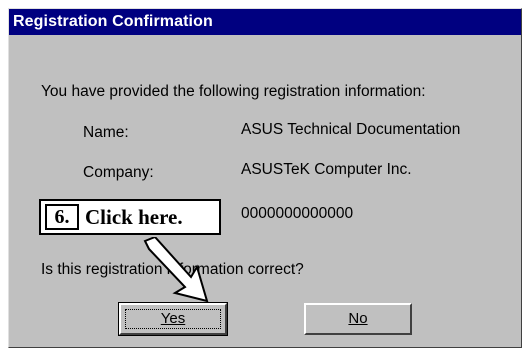  What do you see at coordinates (176, 270) in the screenshot?
I see `pointer-arrow-icon` at bounding box center [176, 270].